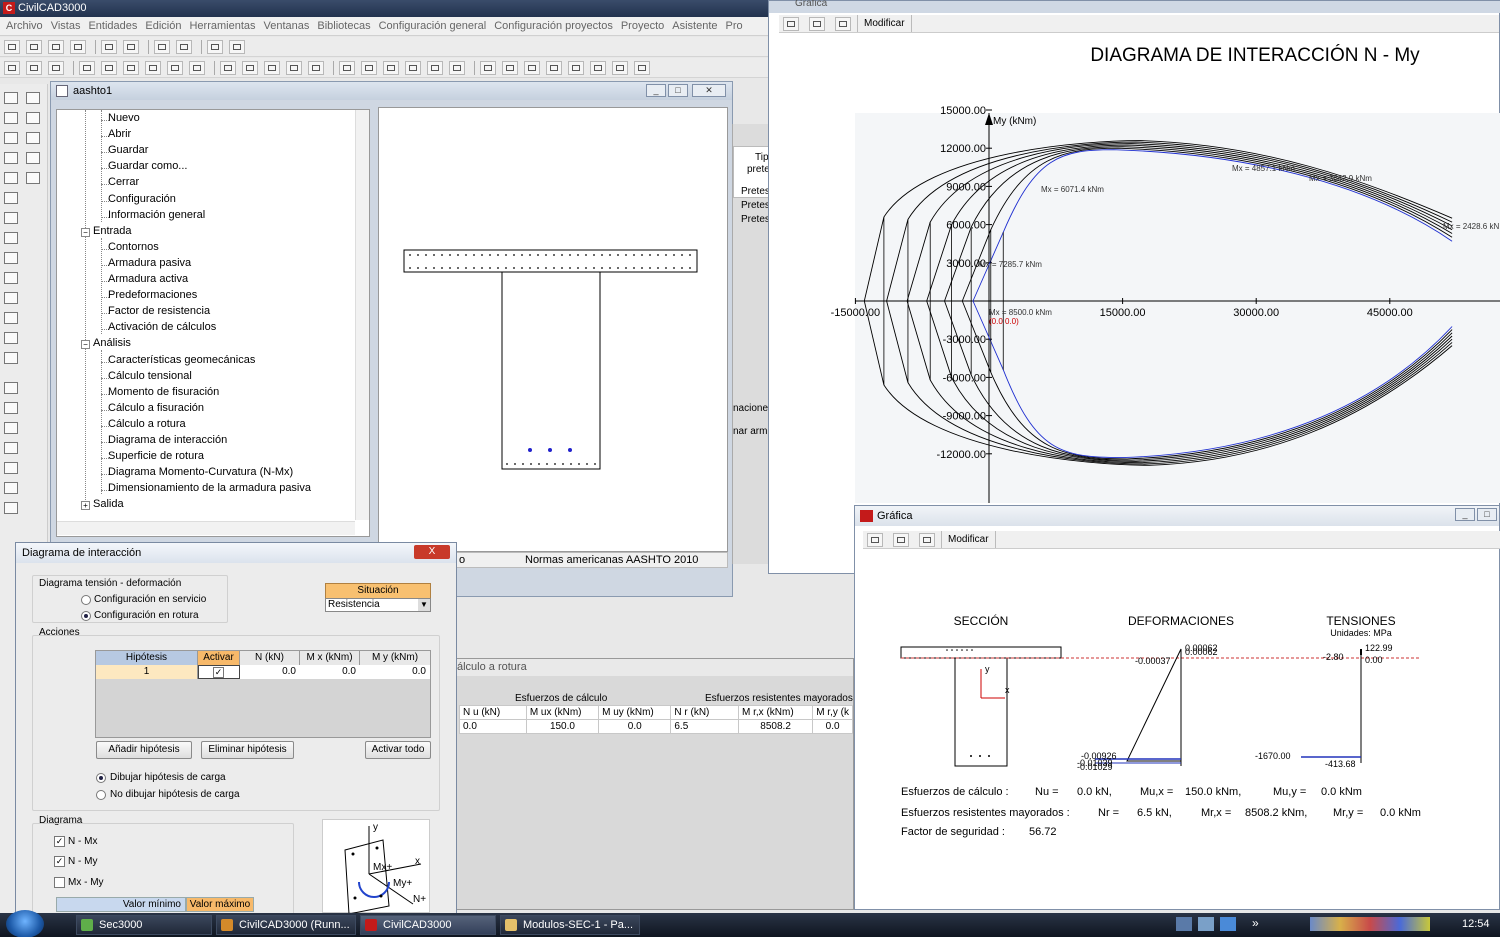 The width and height of the screenshot is (1500, 937). What do you see at coordinates (200, 472) in the screenshot?
I see `tree-item: Diagrama Momento-Curvatura (N-Mx)` at bounding box center [200, 472].